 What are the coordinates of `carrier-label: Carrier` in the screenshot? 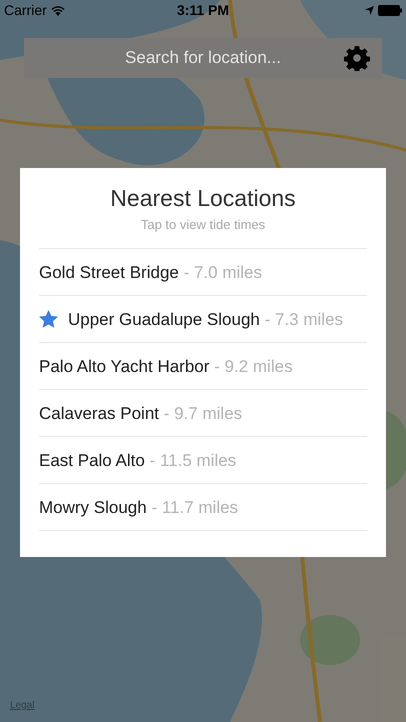 It's located at (25, 10).